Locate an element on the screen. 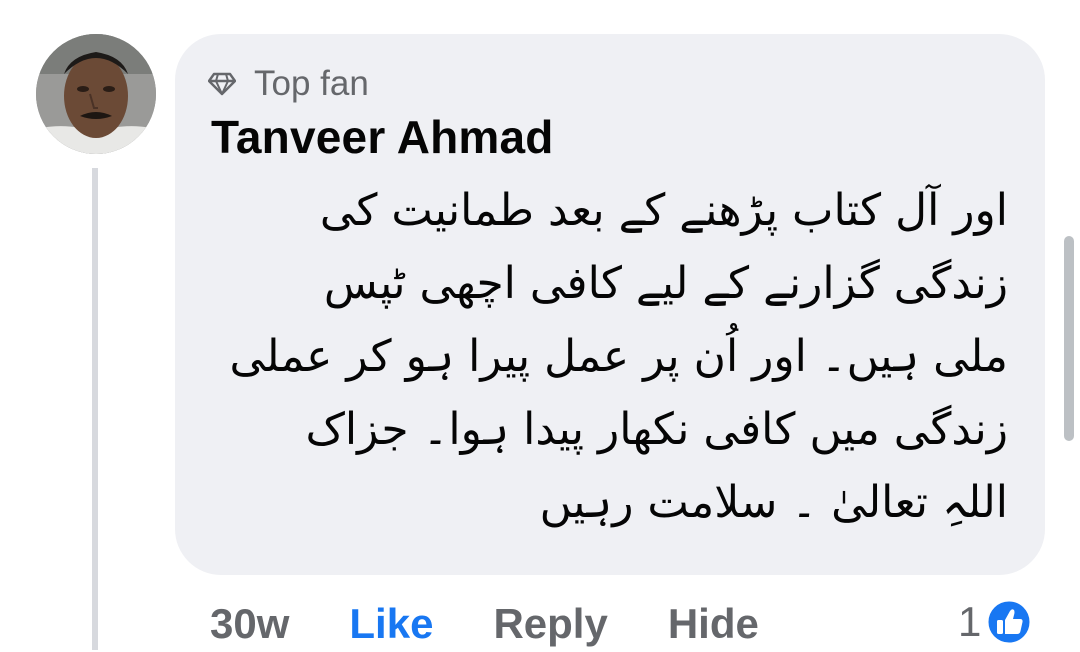 This screenshot has width=1080, height=652. author-name: Tanveer Ahmad is located at coordinates (382, 137).